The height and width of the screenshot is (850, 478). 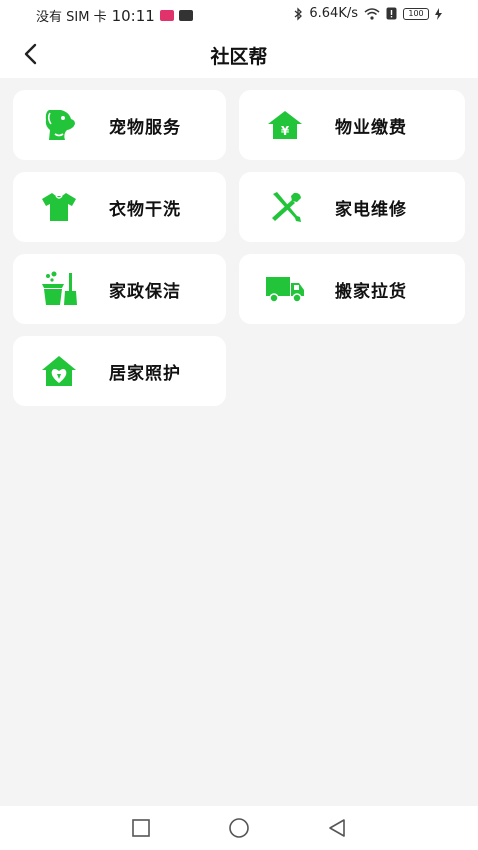 What do you see at coordinates (239, 57) in the screenshot?
I see `page-title: 社区帮` at bounding box center [239, 57].